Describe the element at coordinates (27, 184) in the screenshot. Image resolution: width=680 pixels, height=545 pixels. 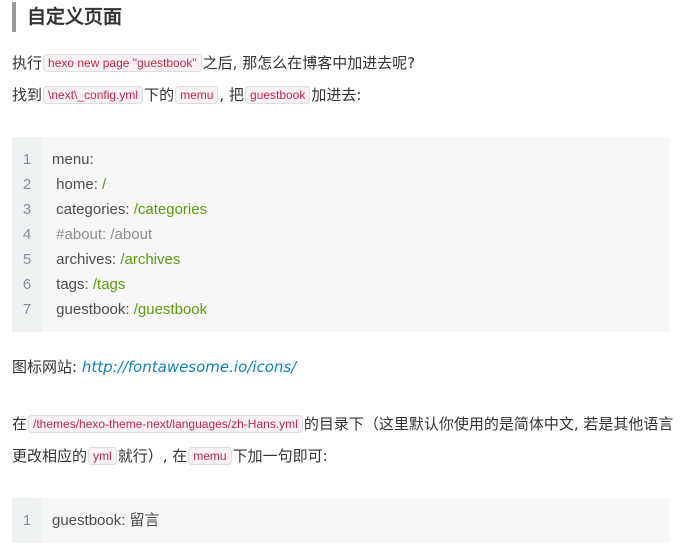
I see `line-number: 2` at that location.